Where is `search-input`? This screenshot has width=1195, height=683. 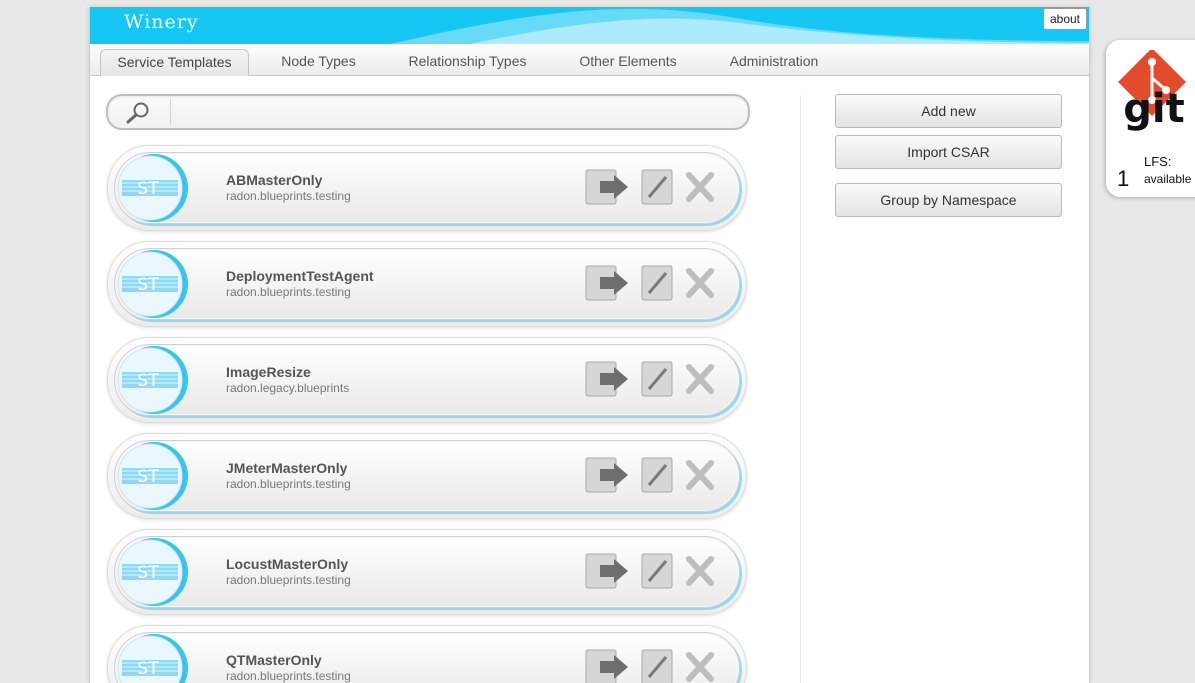
search-input is located at coordinates (458, 113).